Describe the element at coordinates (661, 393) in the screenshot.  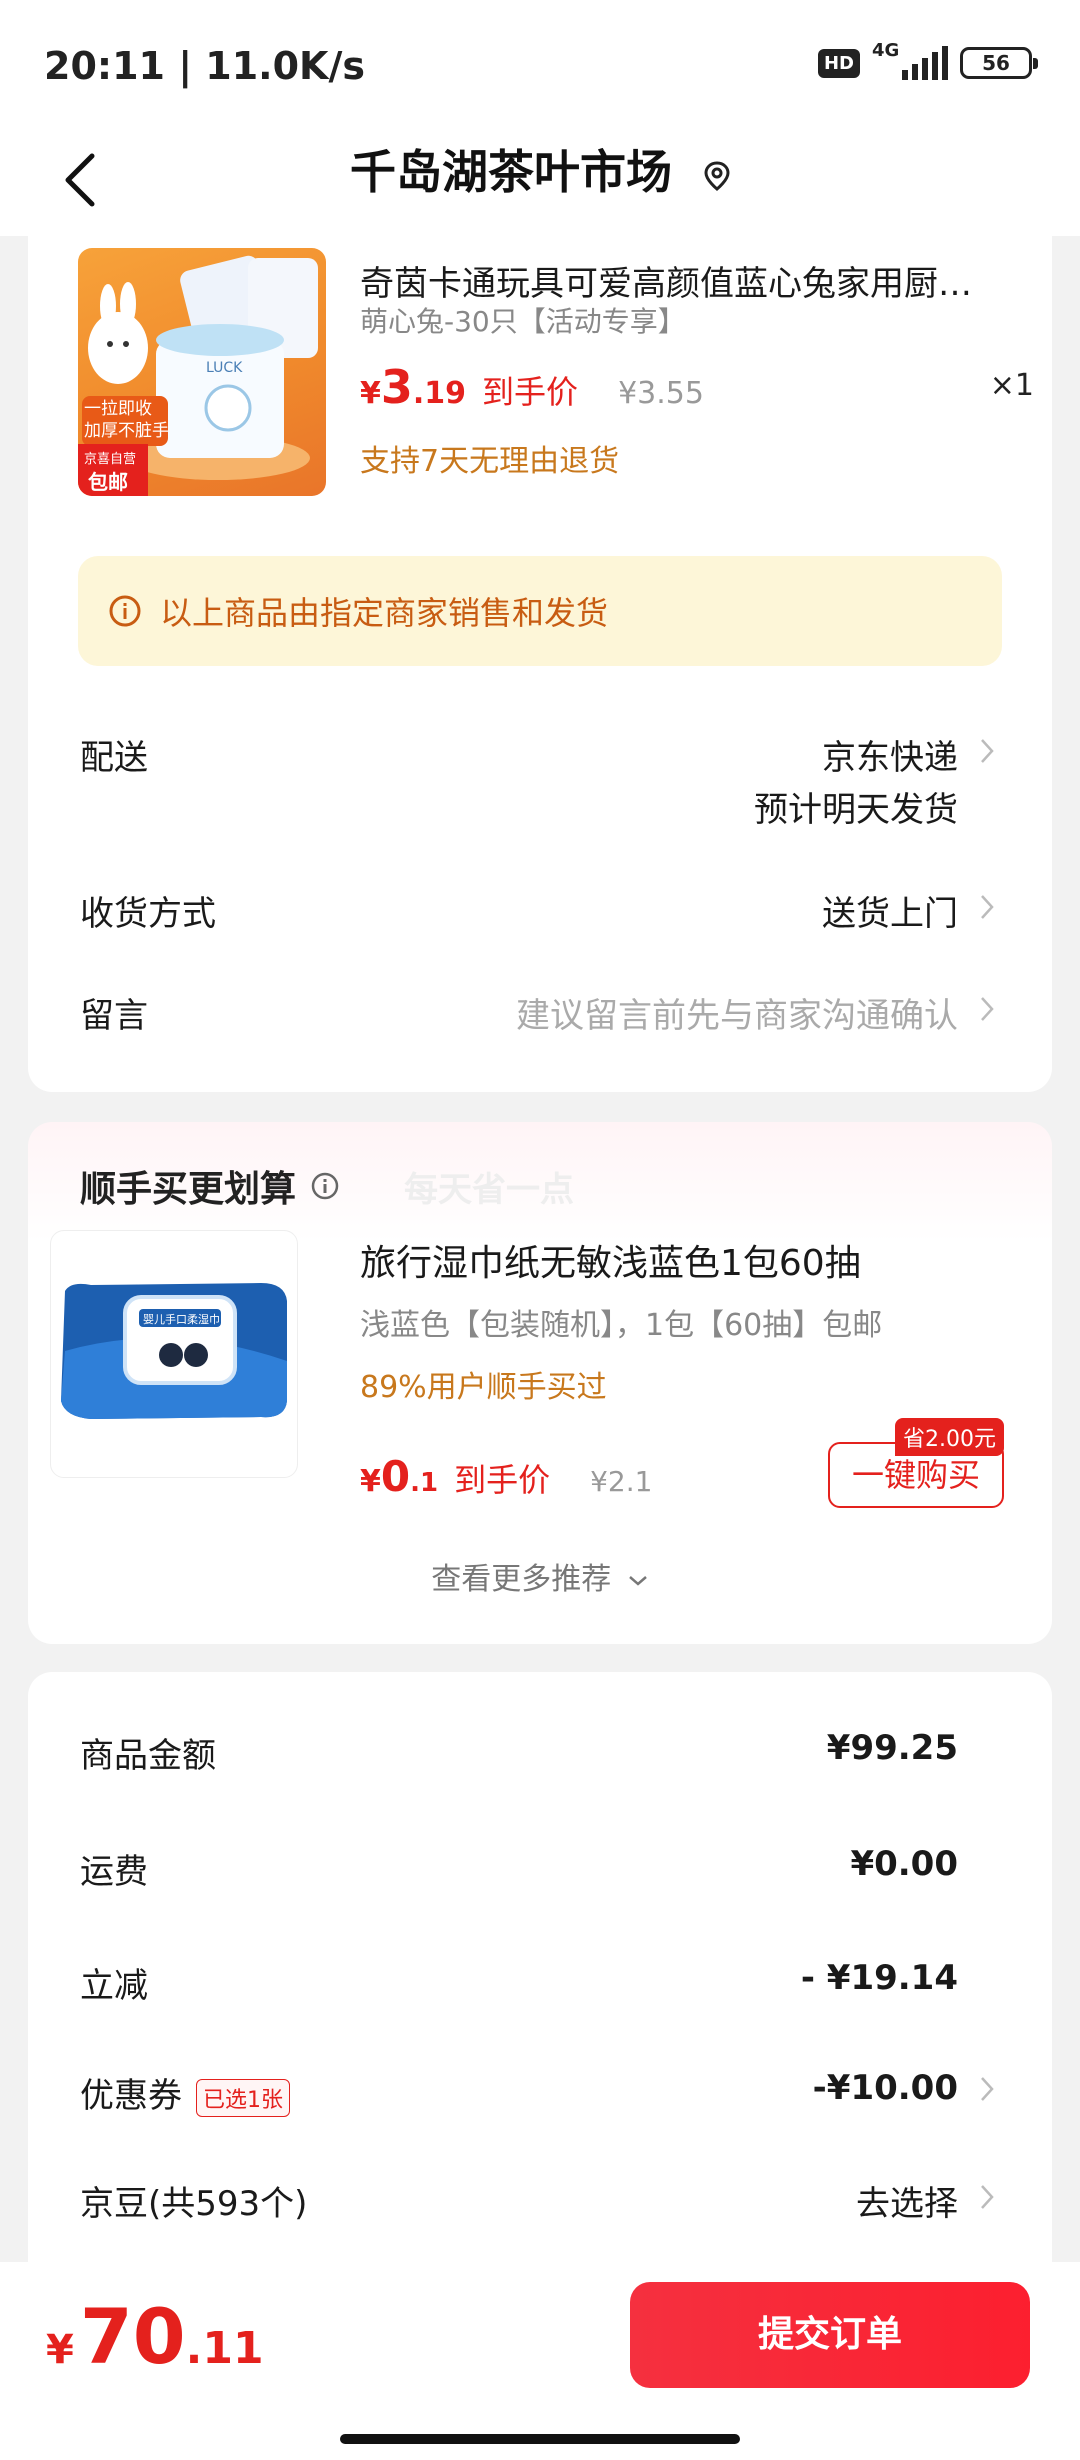
I see `original-price: ¥3.55` at that location.